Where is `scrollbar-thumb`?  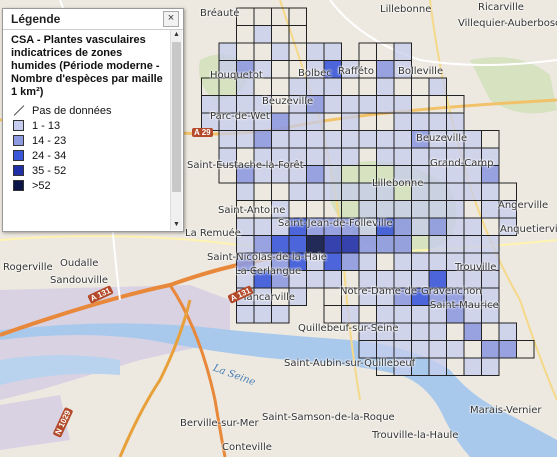 scrollbar-thumb is located at coordinates (176, 117).